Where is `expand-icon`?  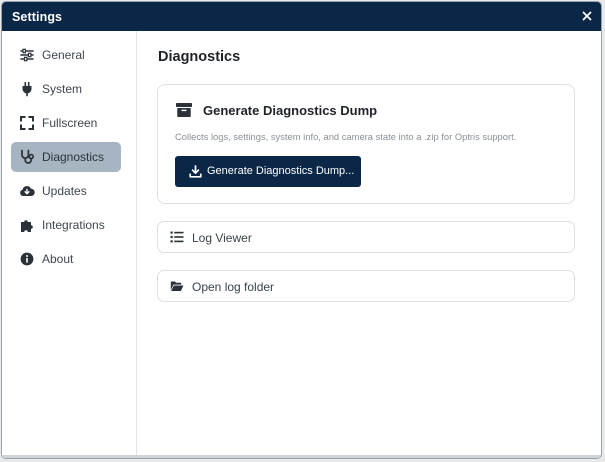
expand-icon is located at coordinates (27, 123).